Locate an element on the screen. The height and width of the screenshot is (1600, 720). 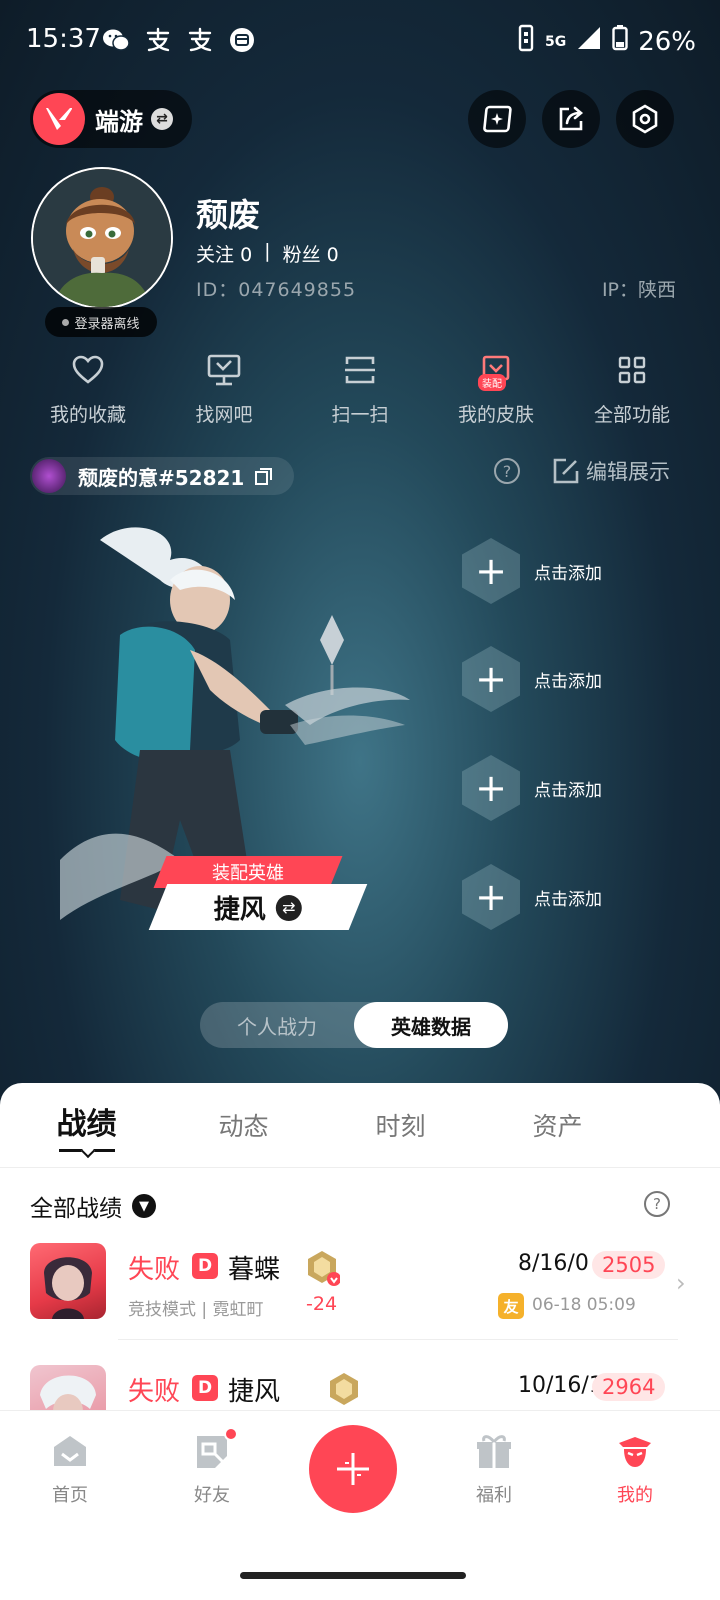
notification-dot is located at coordinates (231, 1434).